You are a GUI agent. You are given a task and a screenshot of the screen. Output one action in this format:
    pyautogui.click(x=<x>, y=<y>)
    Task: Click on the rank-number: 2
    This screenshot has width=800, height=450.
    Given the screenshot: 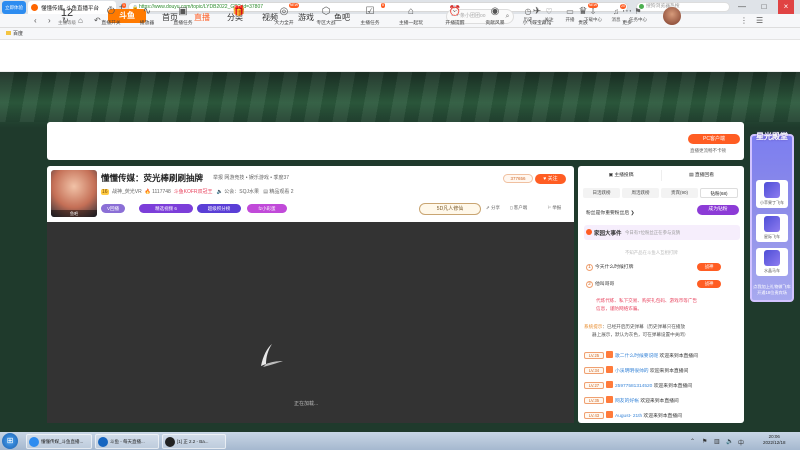 What is the action you would take?
    pyautogui.click(x=589, y=284)
    